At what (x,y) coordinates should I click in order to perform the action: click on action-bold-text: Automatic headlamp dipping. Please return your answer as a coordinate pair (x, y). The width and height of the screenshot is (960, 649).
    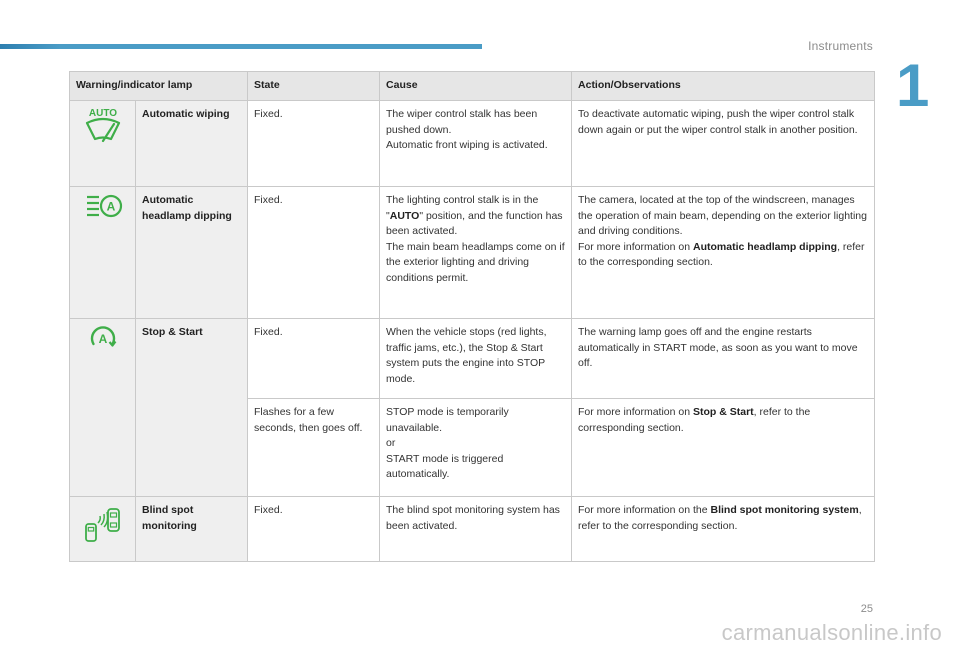
    Looking at the image, I should click on (765, 246).